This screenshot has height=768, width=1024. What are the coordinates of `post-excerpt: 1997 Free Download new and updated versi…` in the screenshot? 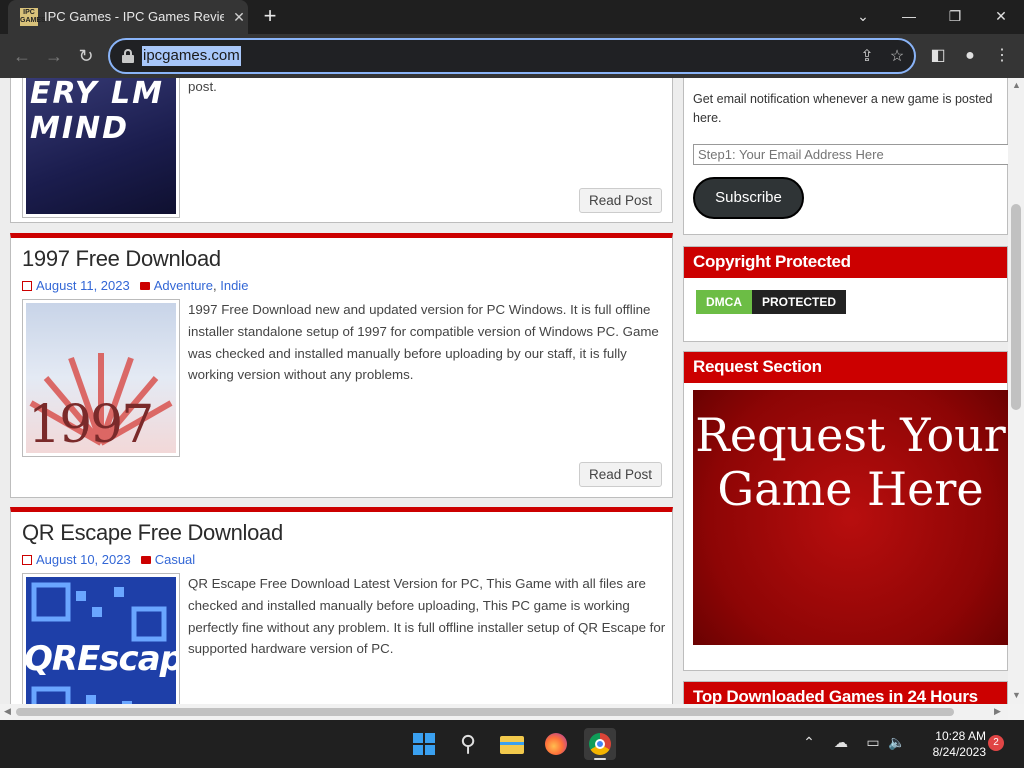 It's located at (423, 342).